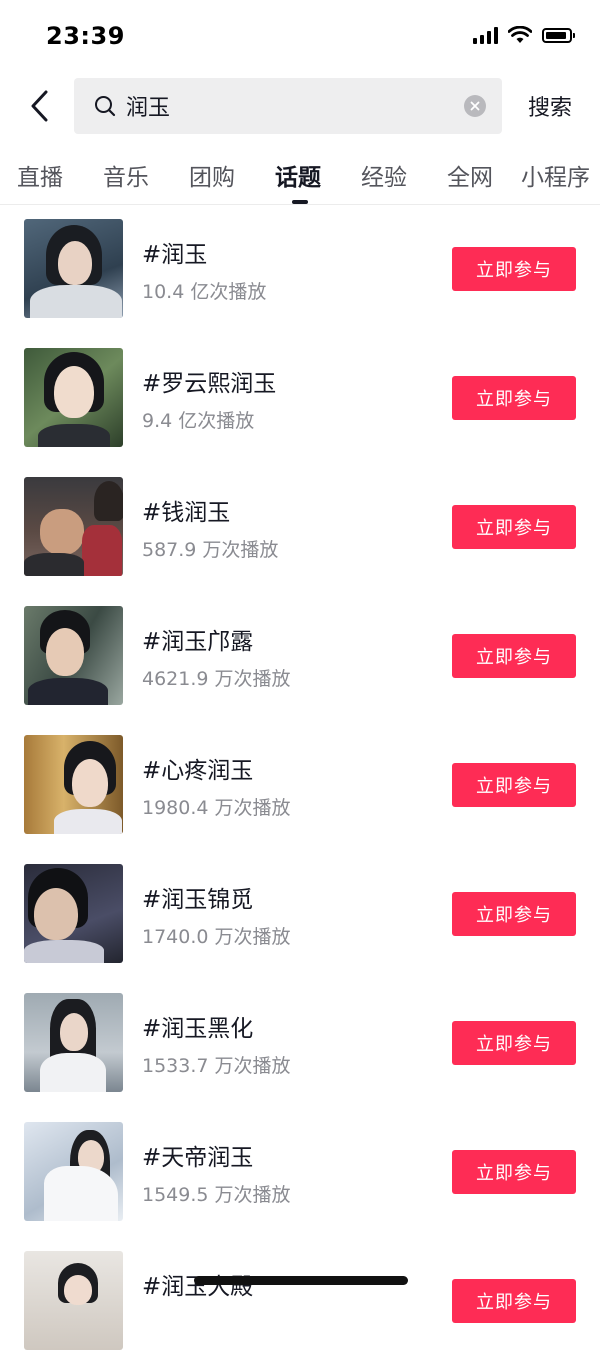  What do you see at coordinates (216, 1066) in the screenshot?
I see `topic-view-count: 1533.7 万次播放` at bounding box center [216, 1066].